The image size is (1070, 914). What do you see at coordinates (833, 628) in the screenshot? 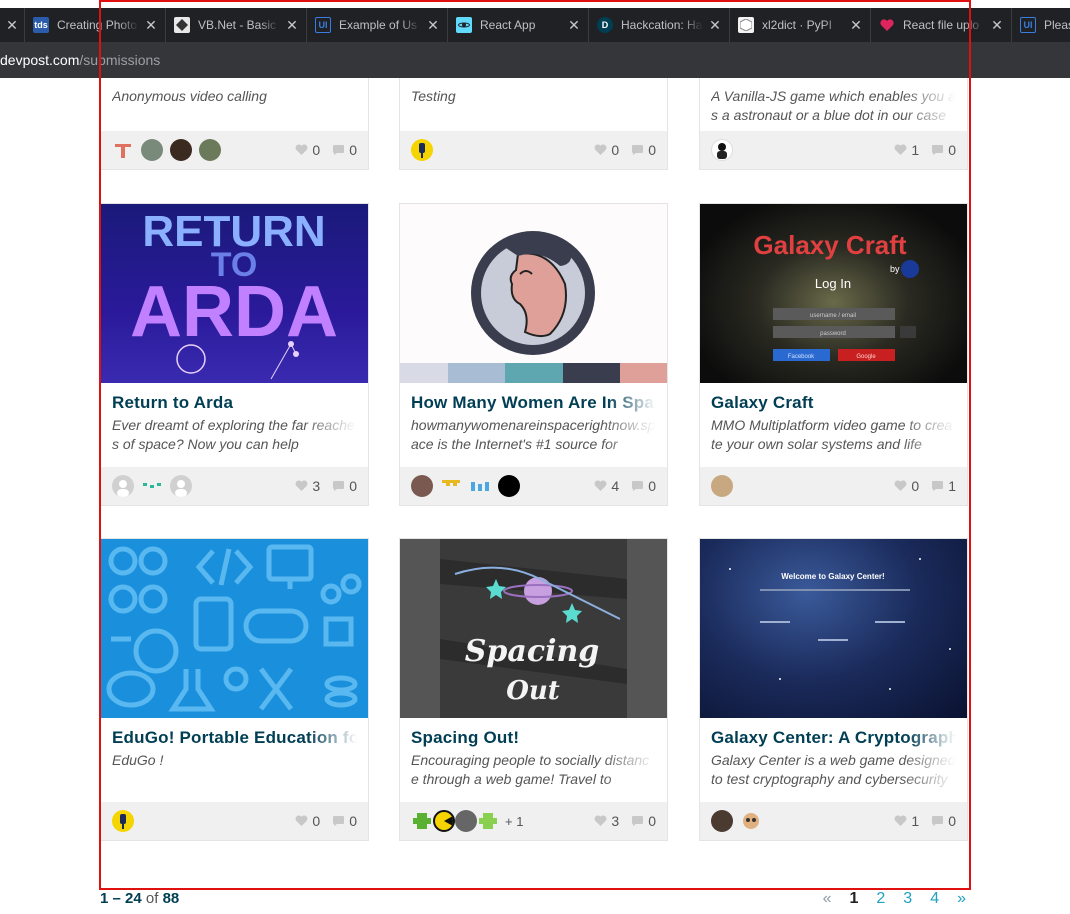
I see `project-thumbnail: Welcome to Galaxy Center!` at bounding box center [833, 628].